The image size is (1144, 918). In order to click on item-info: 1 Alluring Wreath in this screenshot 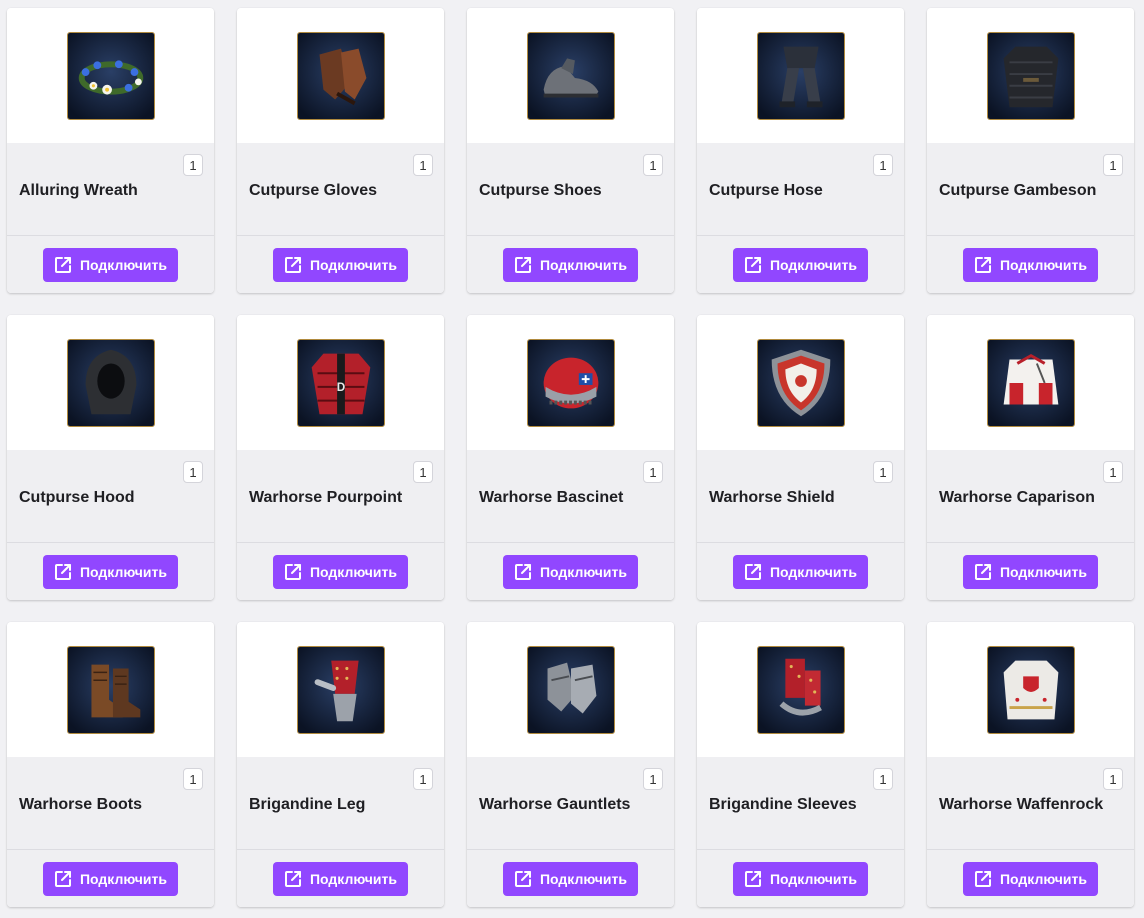, I will do `click(110, 189)`.